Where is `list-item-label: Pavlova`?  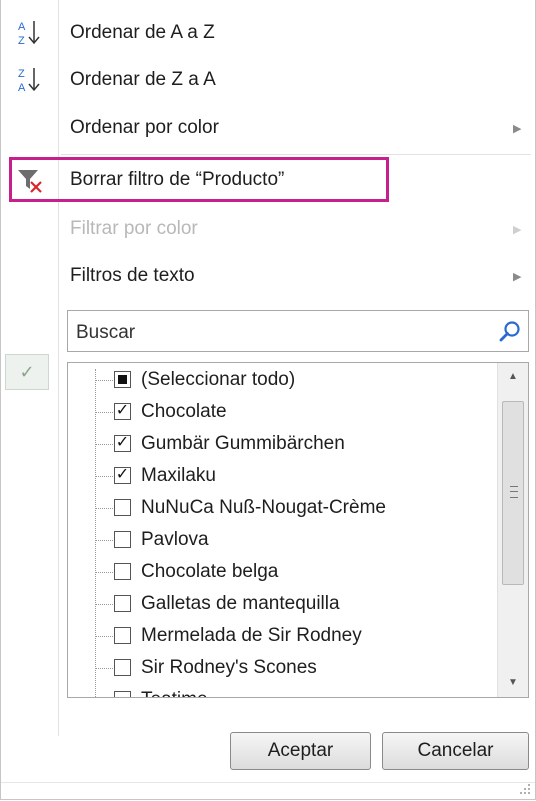
list-item-label: Pavlova is located at coordinates (175, 539).